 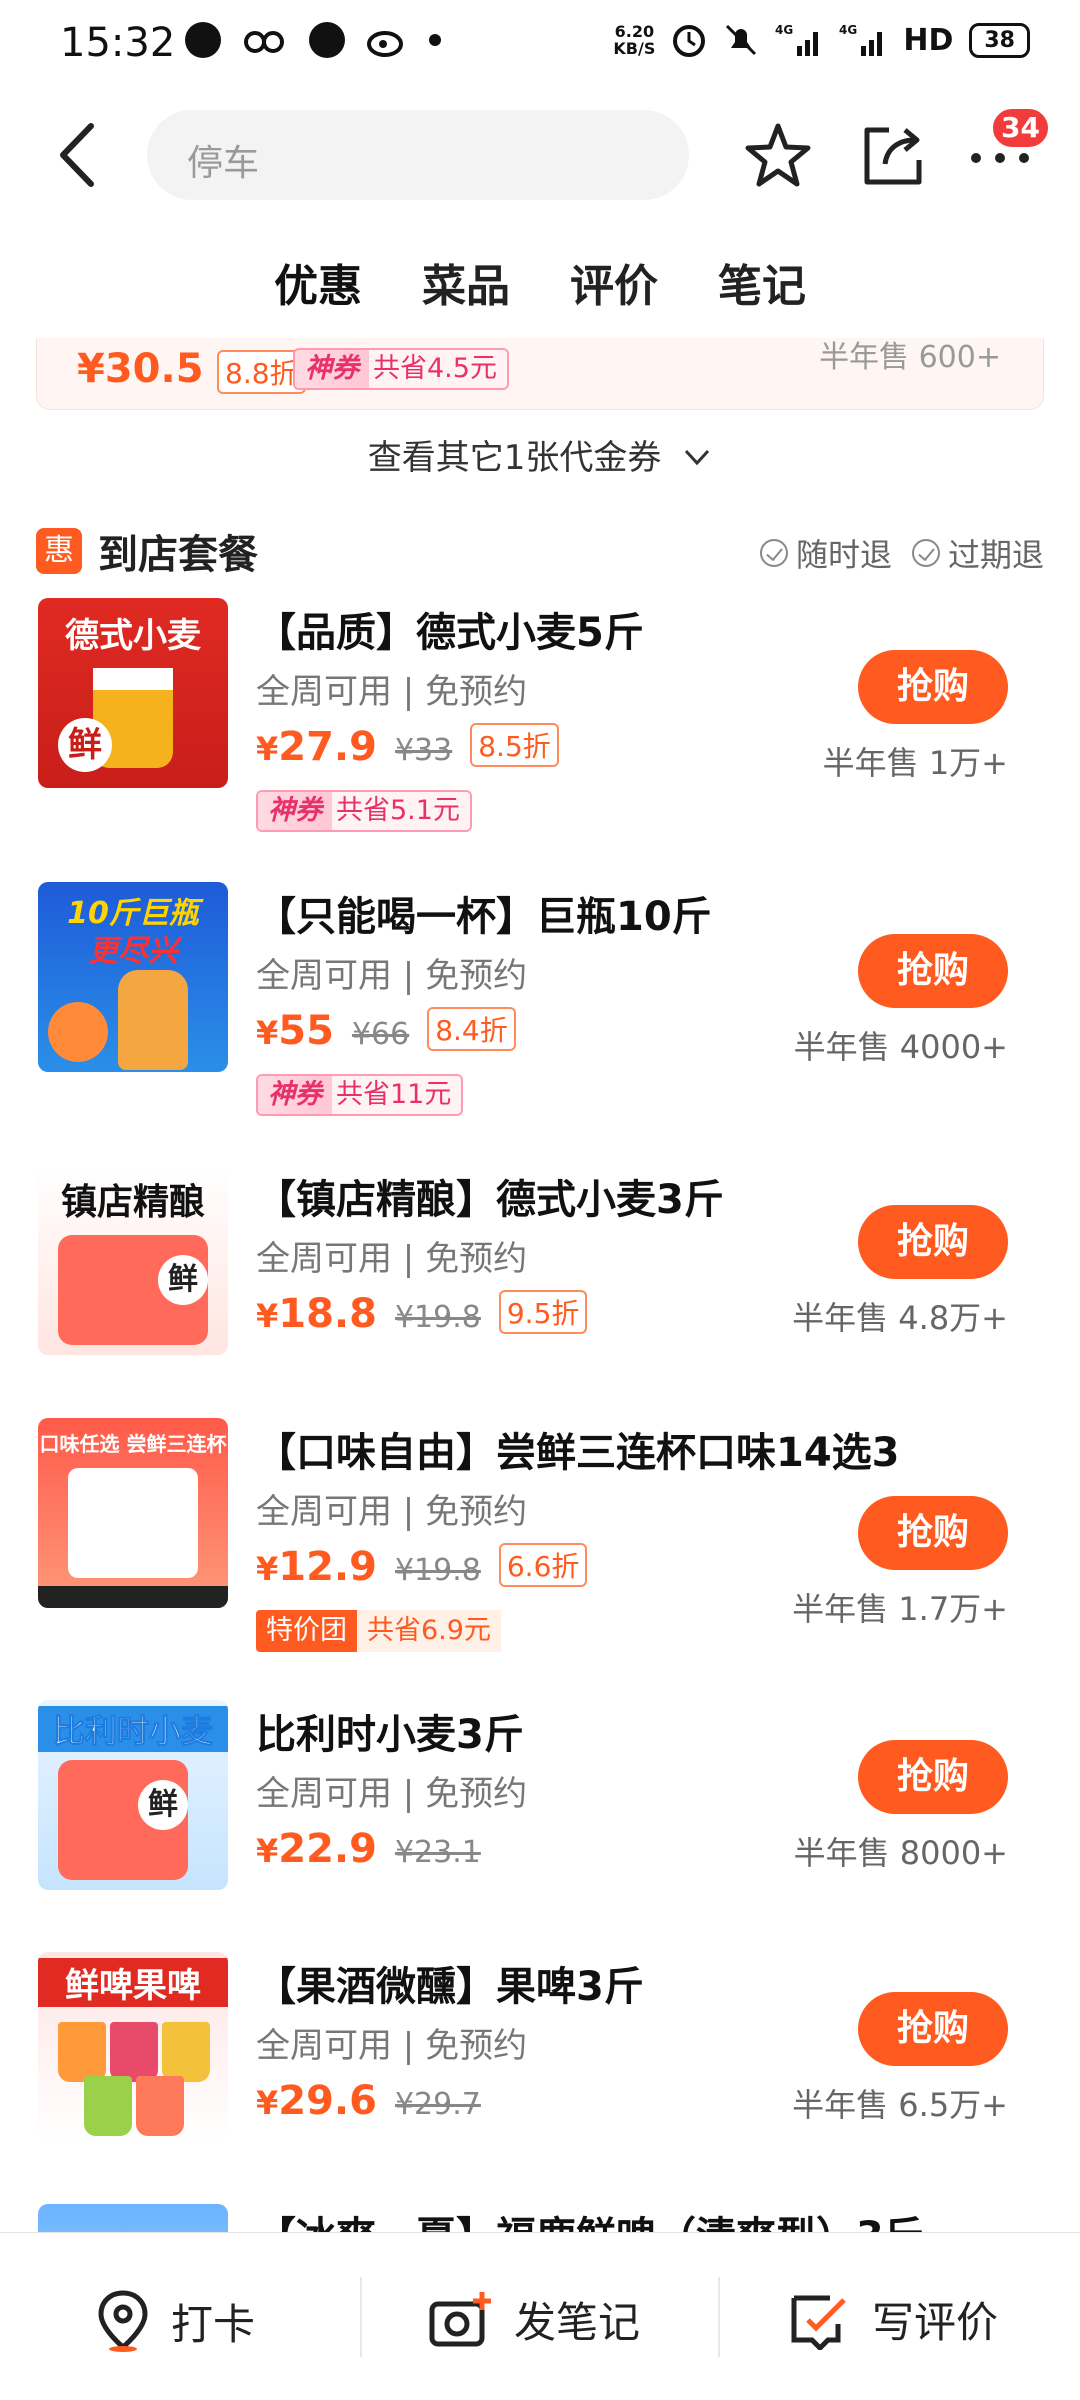 What do you see at coordinates (390, 1735) in the screenshot?
I see `deal-title: 比利时小麦3斤` at bounding box center [390, 1735].